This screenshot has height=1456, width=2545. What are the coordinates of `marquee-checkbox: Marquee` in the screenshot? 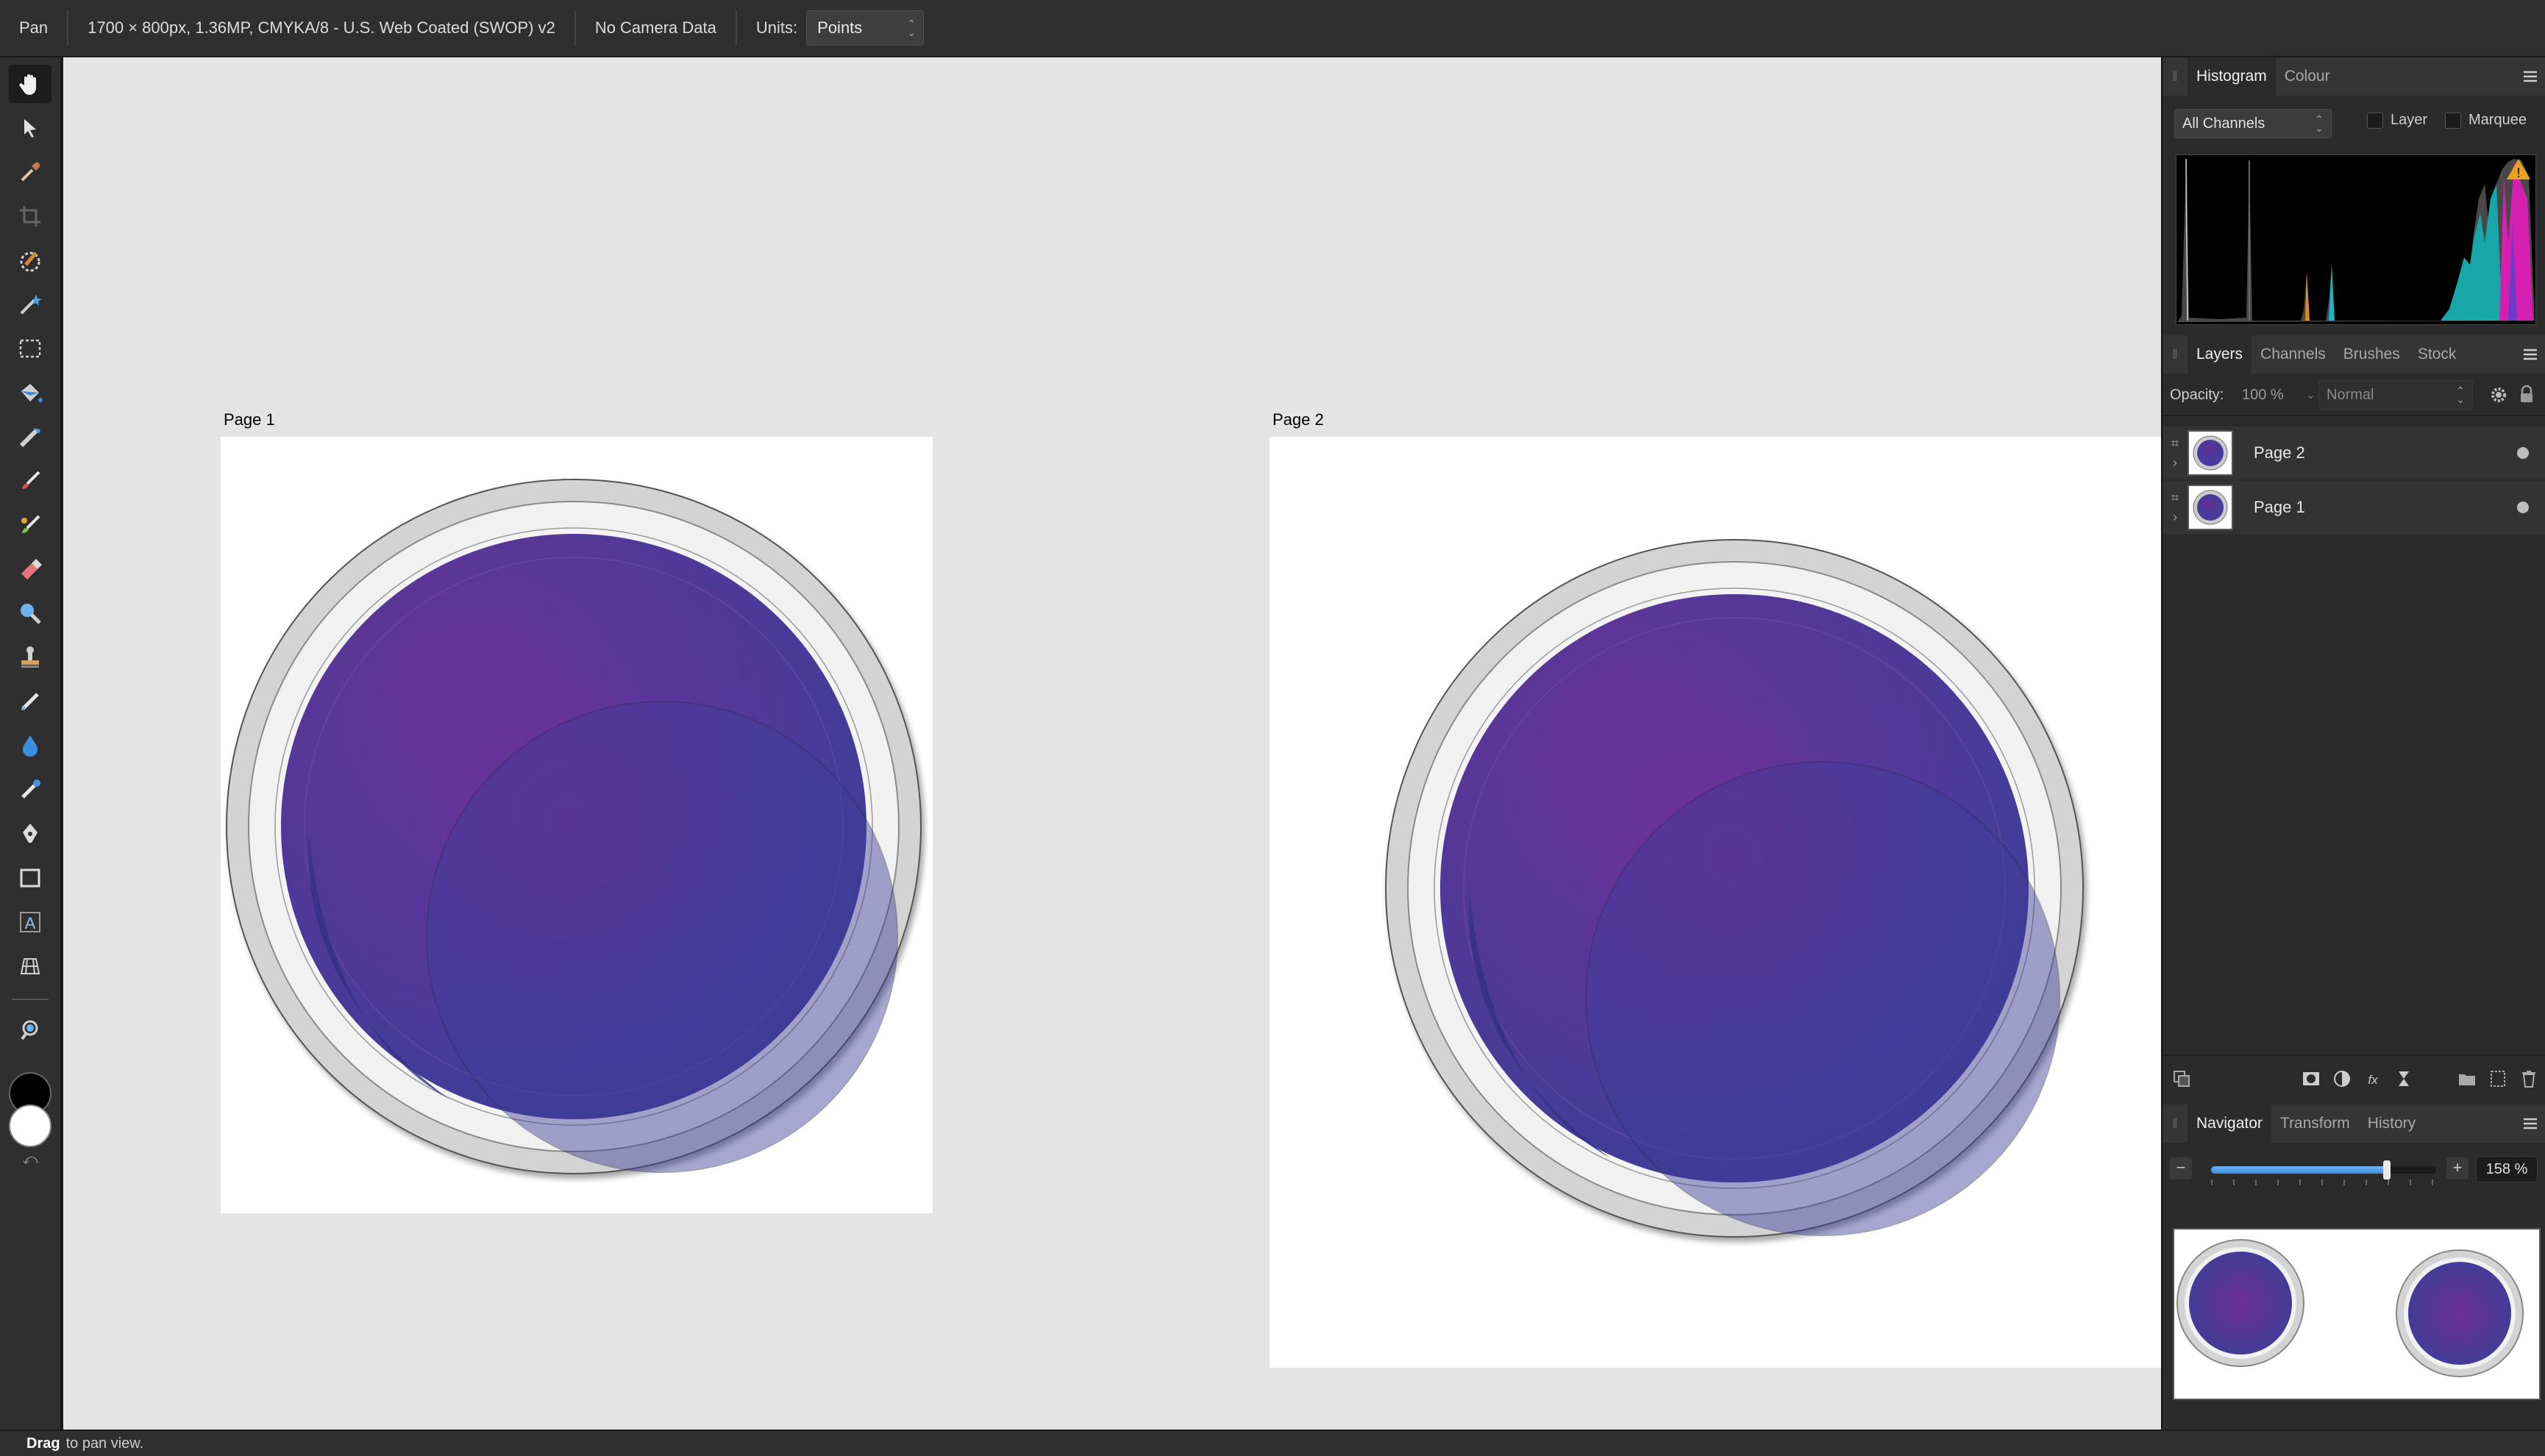 It's located at (2486, 120).